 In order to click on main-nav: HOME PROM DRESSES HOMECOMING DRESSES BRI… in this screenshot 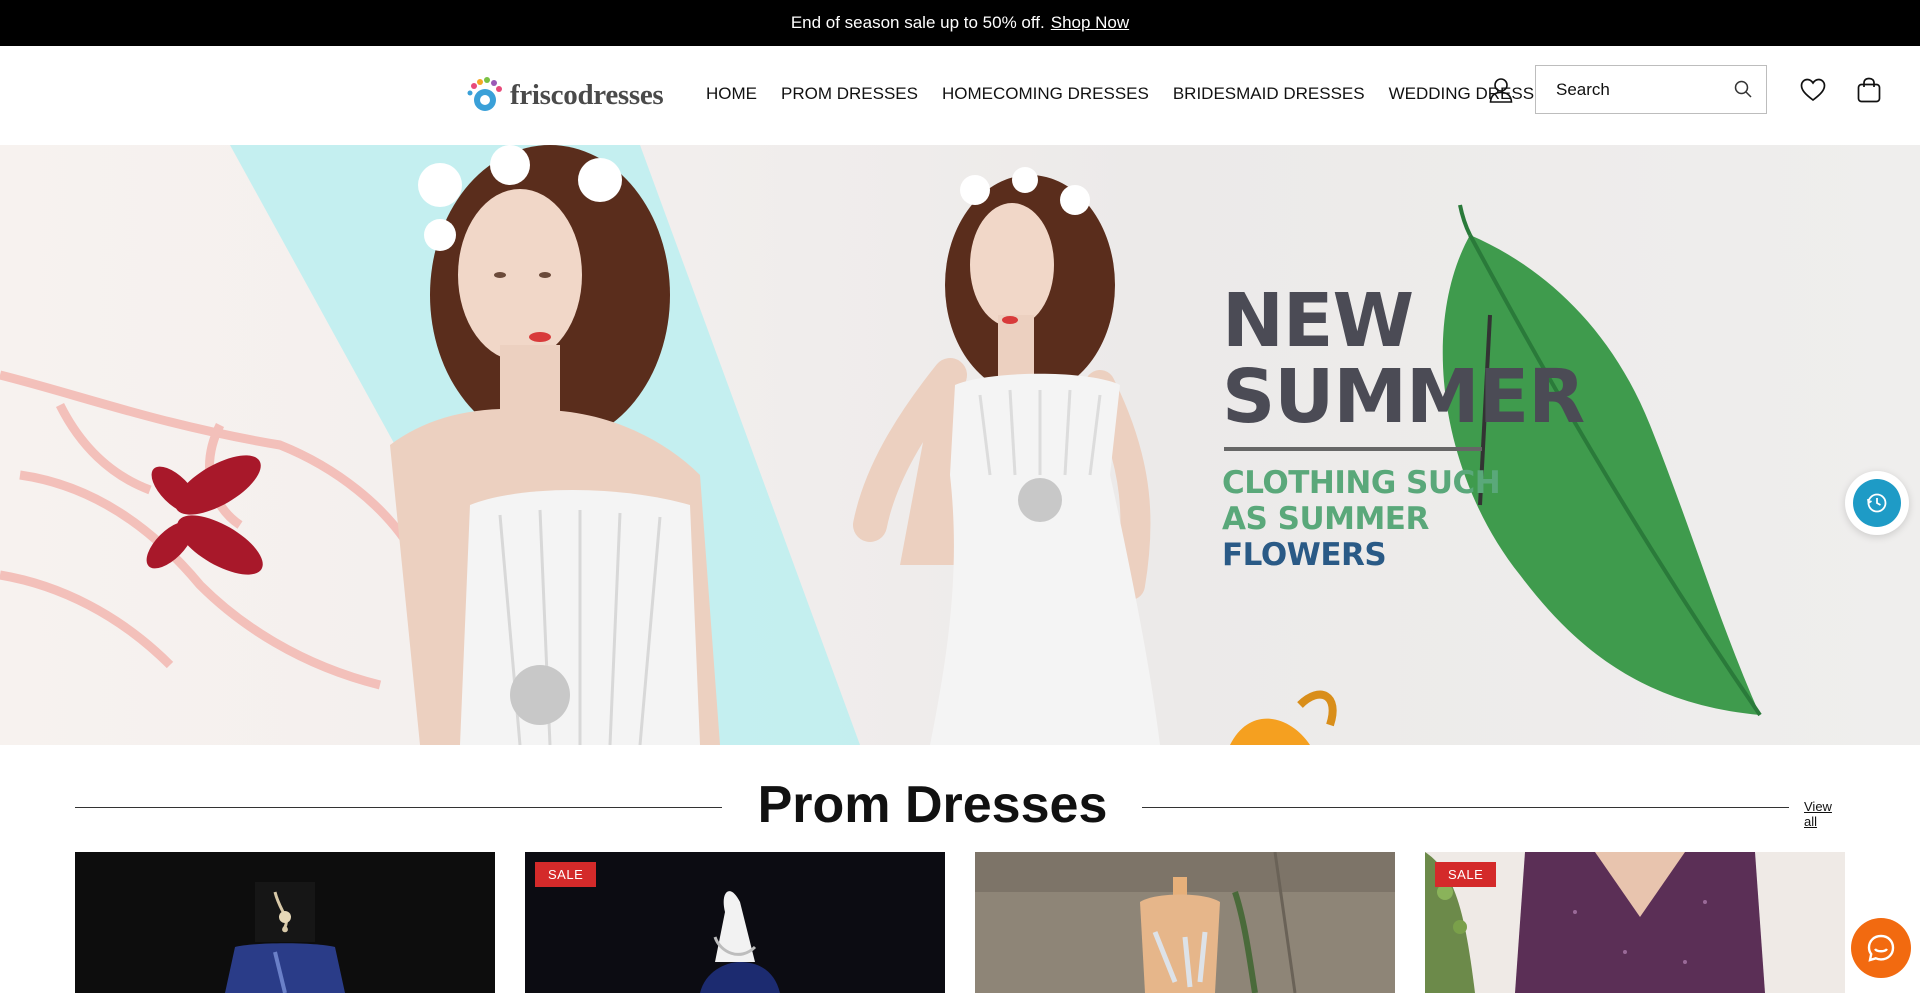, I will do `click(1131, 94)`.